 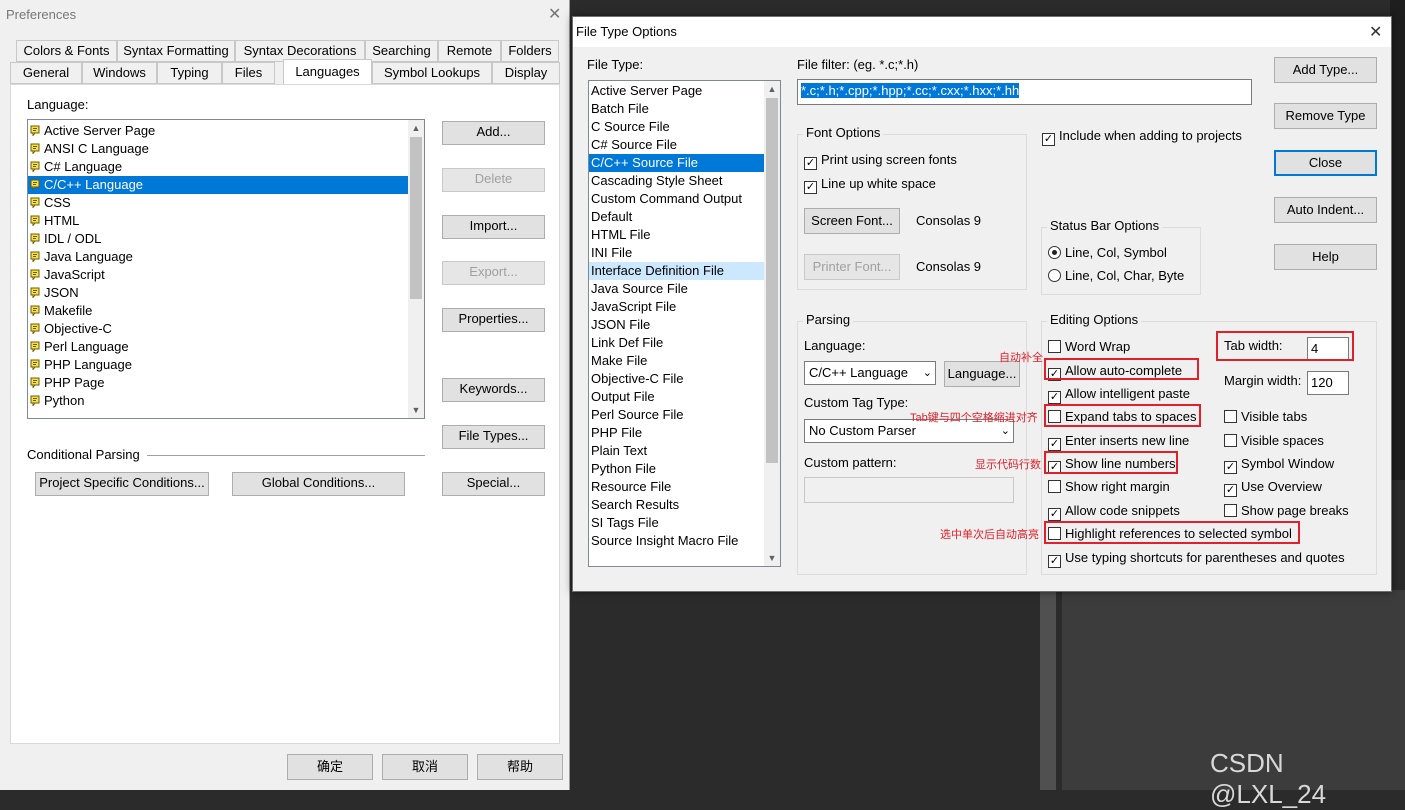 I want to click on language-item: PHP Page, so click(x=218, y=383).